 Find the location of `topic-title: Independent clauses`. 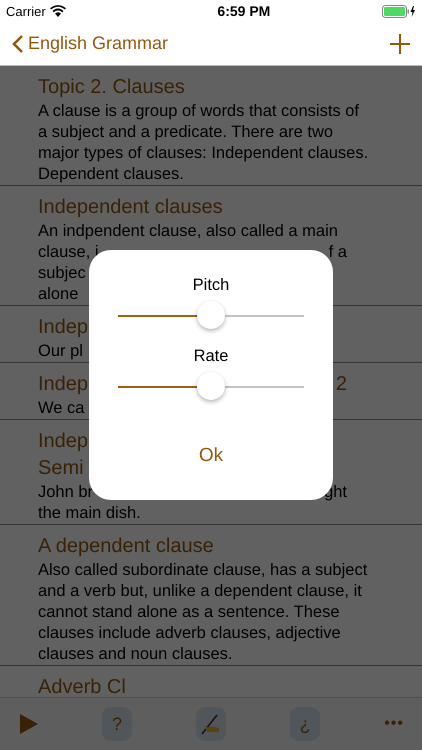

topic-title: Independent clauses is located at coordinates (130, 207).